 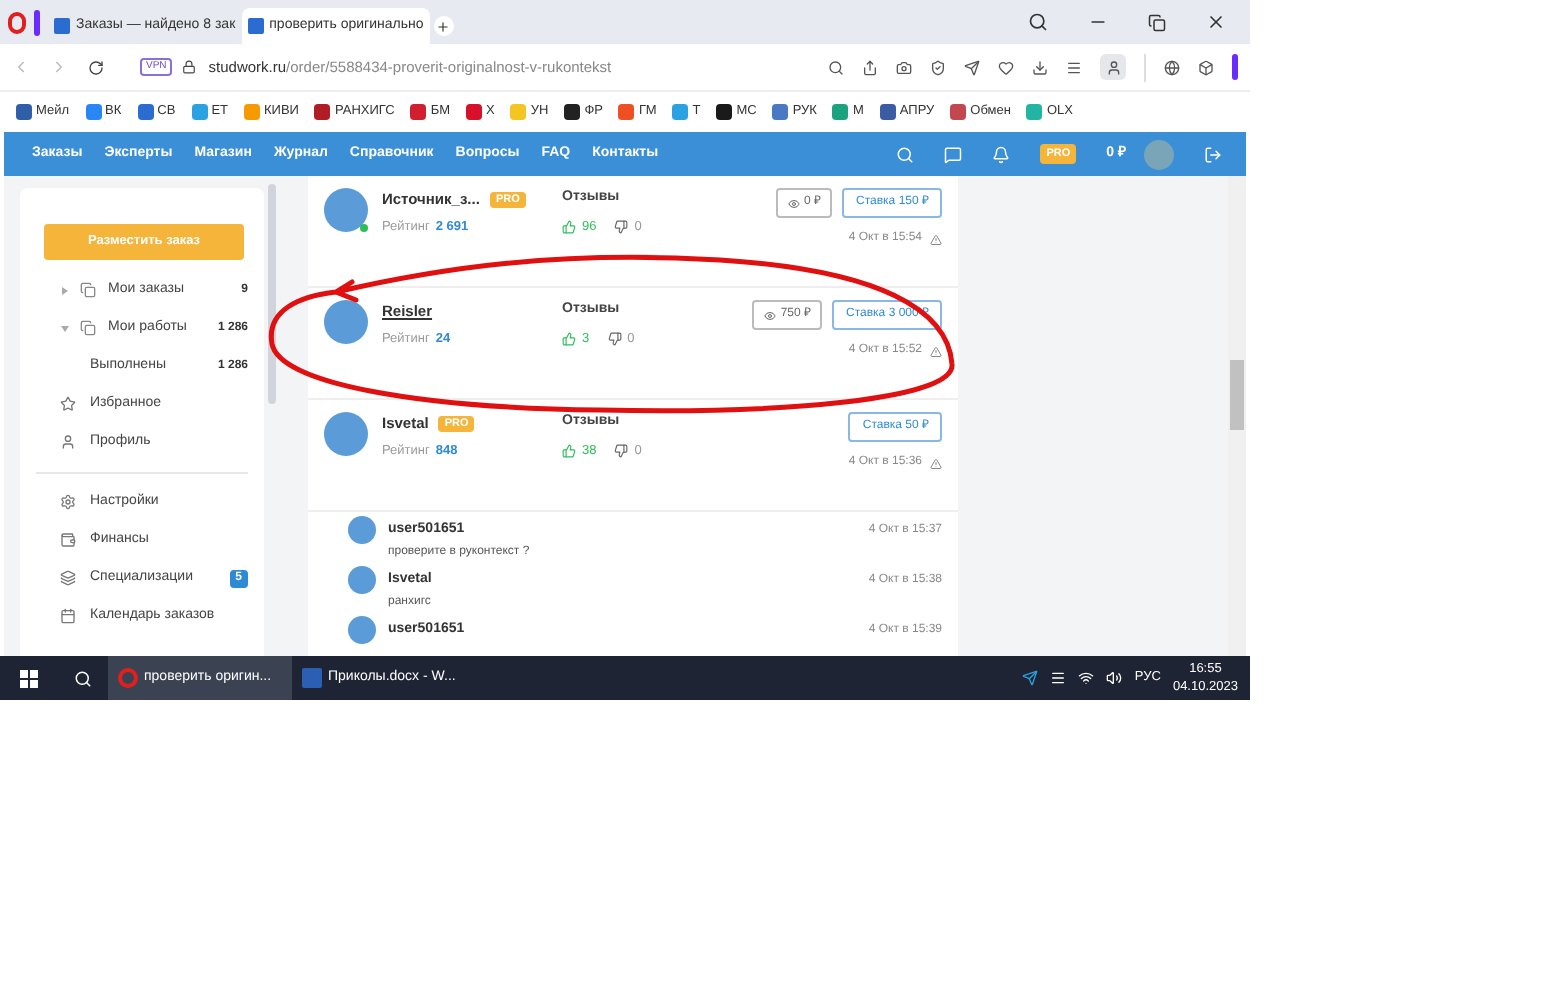 I want to click on wallet-icon, so click(x=68, y=540).